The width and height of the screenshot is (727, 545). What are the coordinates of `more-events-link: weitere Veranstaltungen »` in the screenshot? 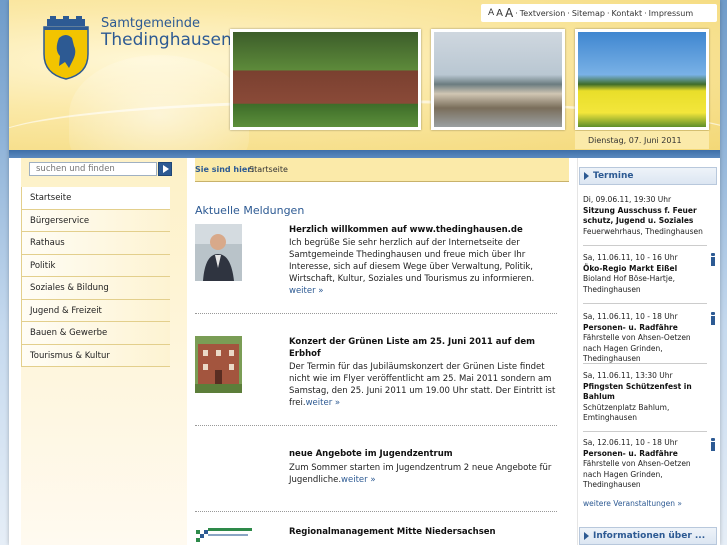 It's located at (632, 503).